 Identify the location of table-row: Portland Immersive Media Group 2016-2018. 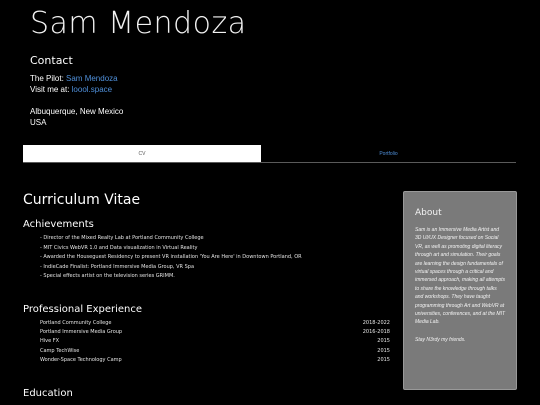
(215, 331).